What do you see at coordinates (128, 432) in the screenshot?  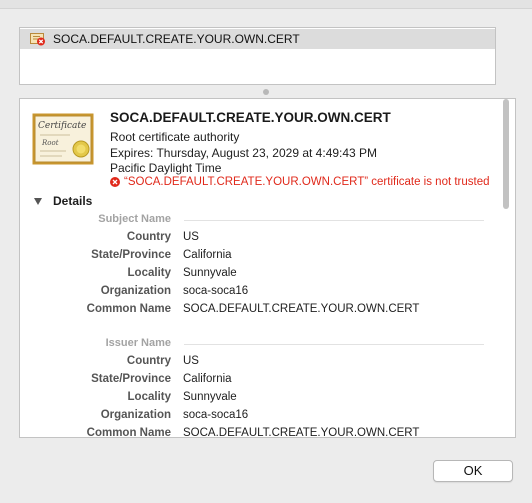 I see `issuer-common-name-label: Common Name` at bounding box center [128, 432].